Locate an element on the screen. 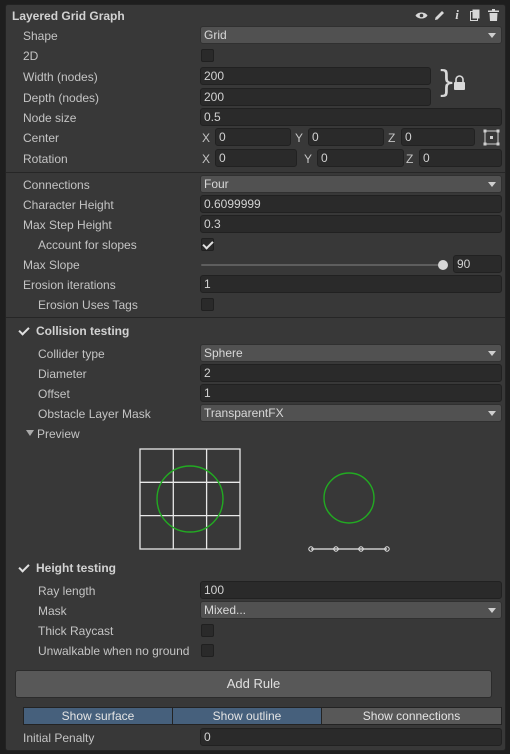  show-surface-toggle: Show surface is located at coordinates (98, 716).